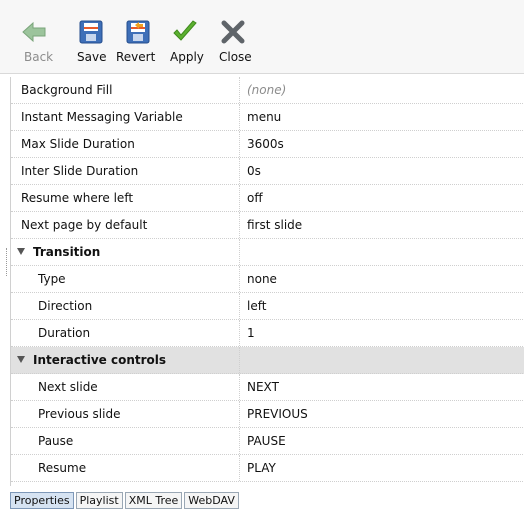 This screenshot has width=524, height=509. What do you see at coordinates (99, 500) in the screenshot?
I see `tab-playlist: Playlist` at bounding box center [99, 500].